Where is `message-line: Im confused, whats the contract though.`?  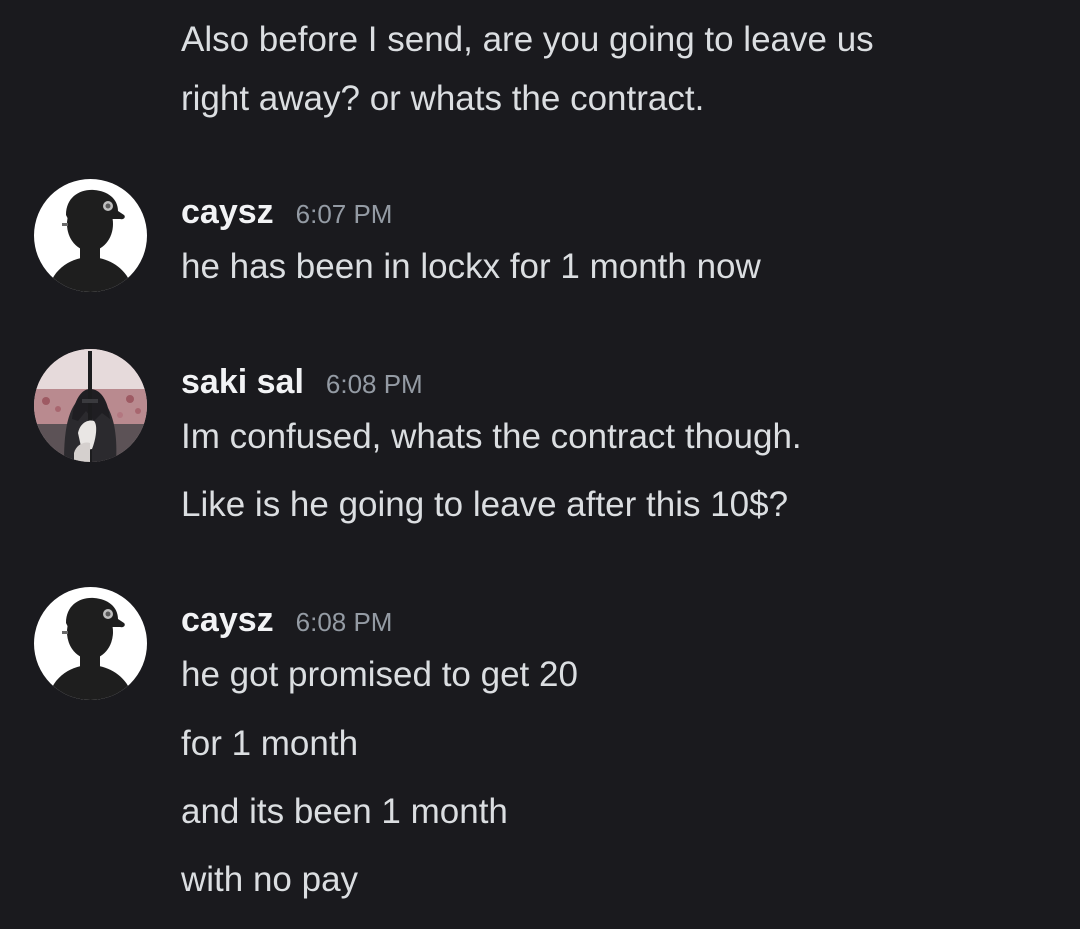 message-line: Im confused, whats the contract though. is located at coordinates (491, 436).